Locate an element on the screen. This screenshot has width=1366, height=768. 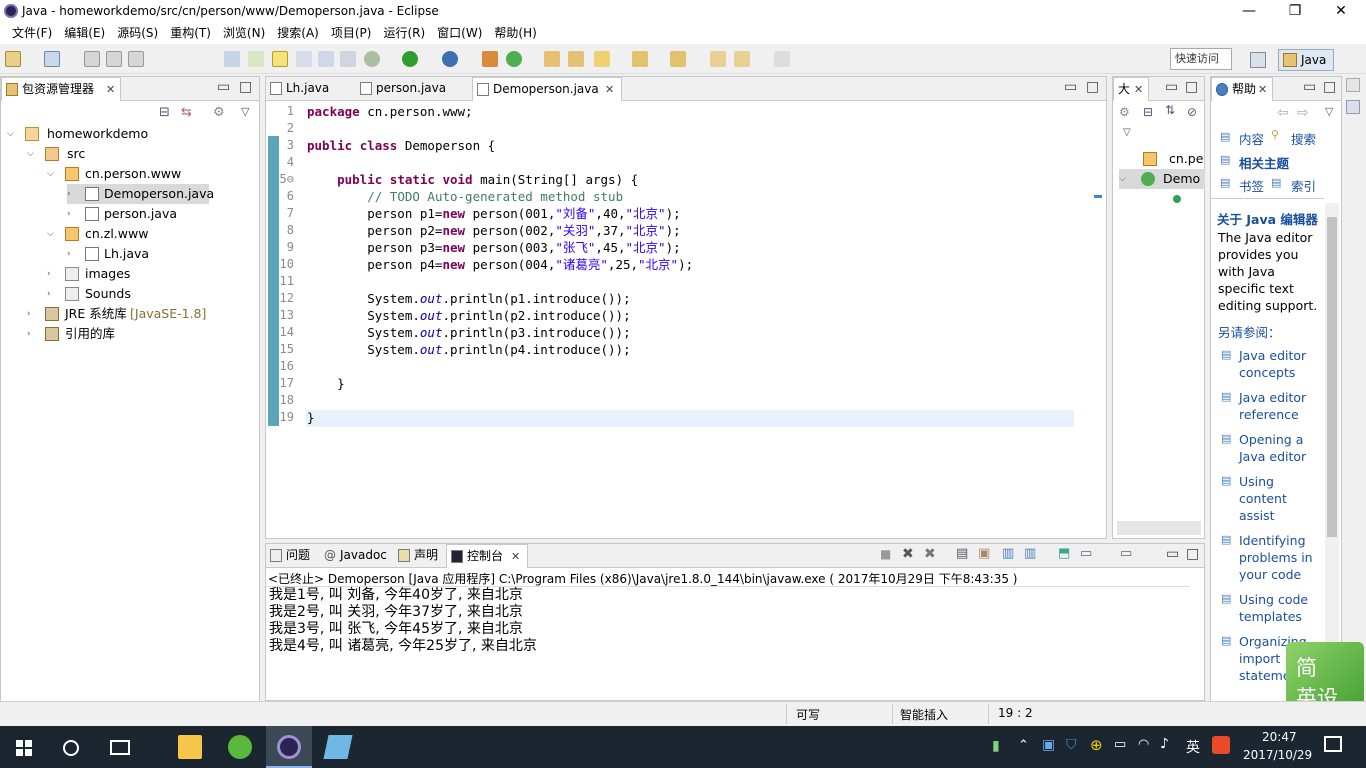
show-on-output-icon: ▥ is located at coordinates (1030, 553).